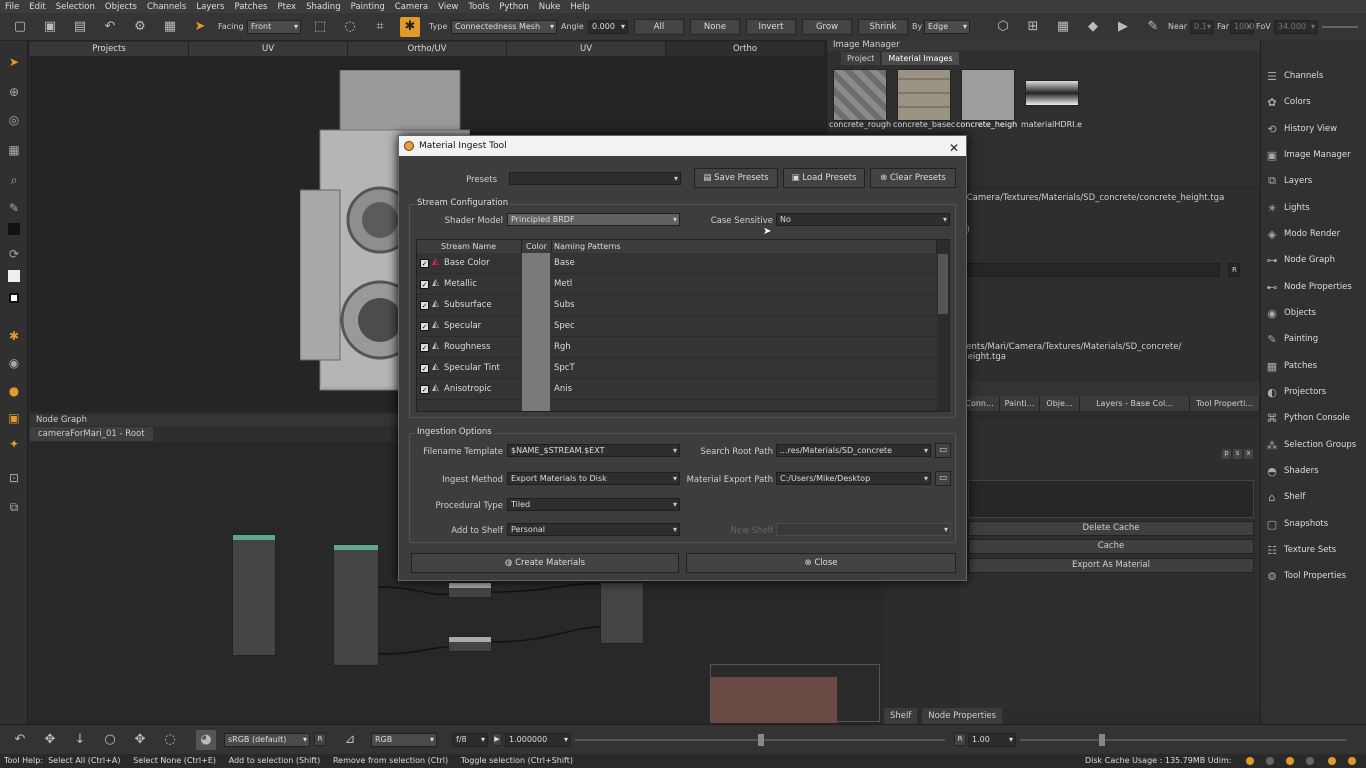 The width and height of the screenshot is (1366, 768). Describe the element at coordinates (410, 27) in the screenshot. I see `connected-select-icon: ✱` at that location.